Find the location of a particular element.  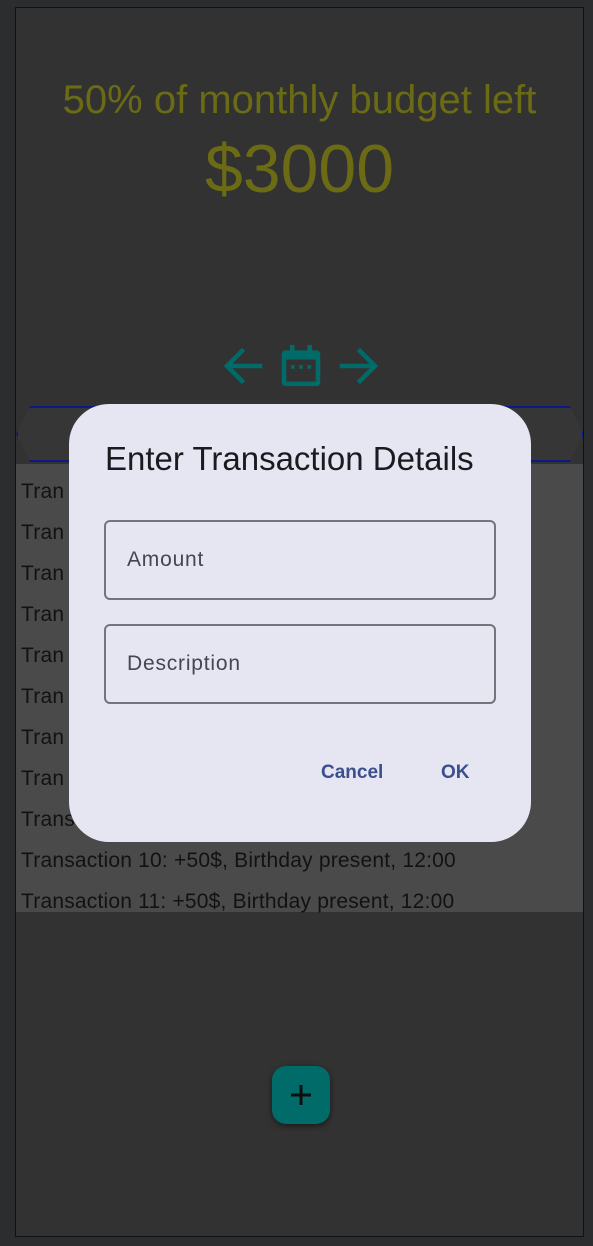

calendar-icon is located at coordinates (301, 365).